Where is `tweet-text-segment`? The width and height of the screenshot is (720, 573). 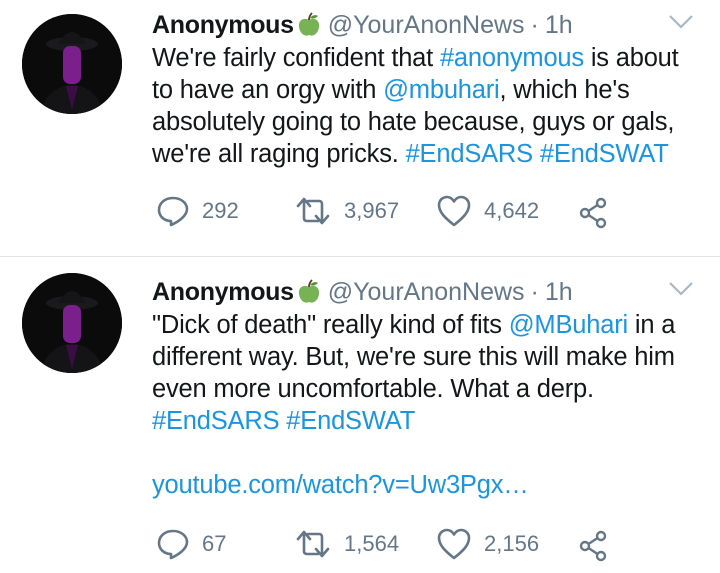 tweet-text-segment is located at coordinates (536, 154).